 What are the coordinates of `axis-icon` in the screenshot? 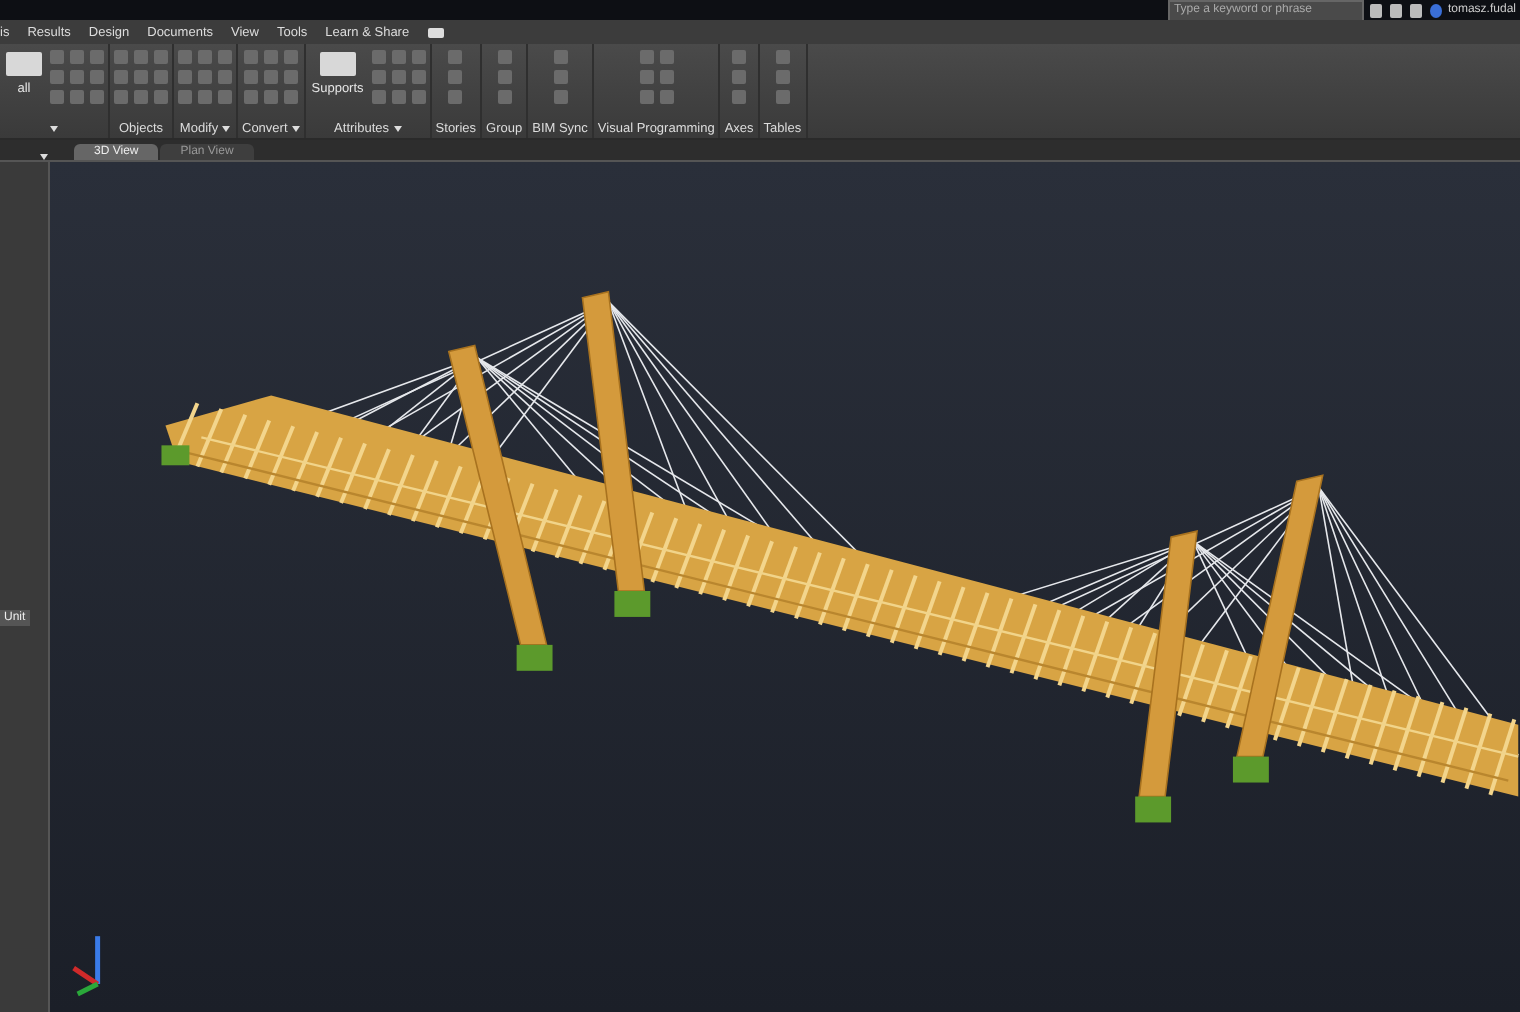 It's located at (86, 966).